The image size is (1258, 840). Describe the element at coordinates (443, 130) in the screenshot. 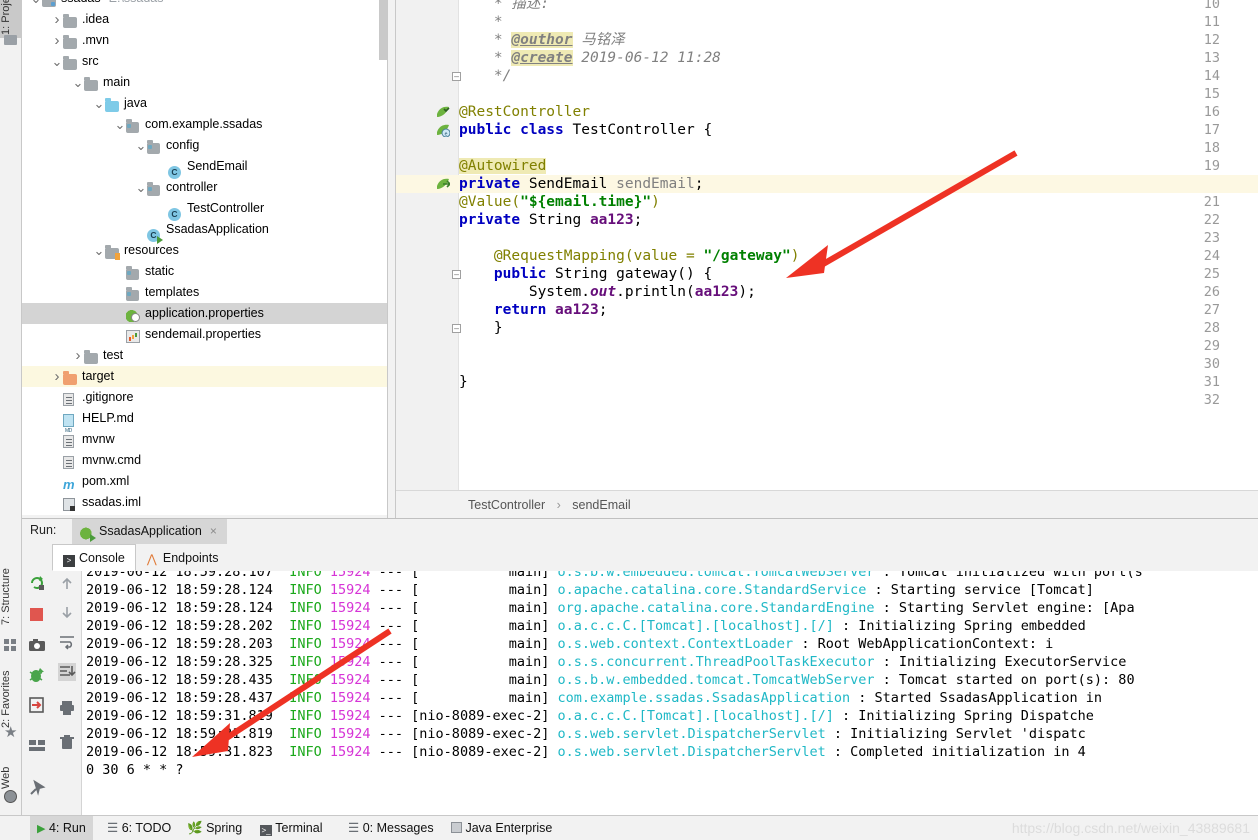

I see `spring-bean-icon: e` at that location.